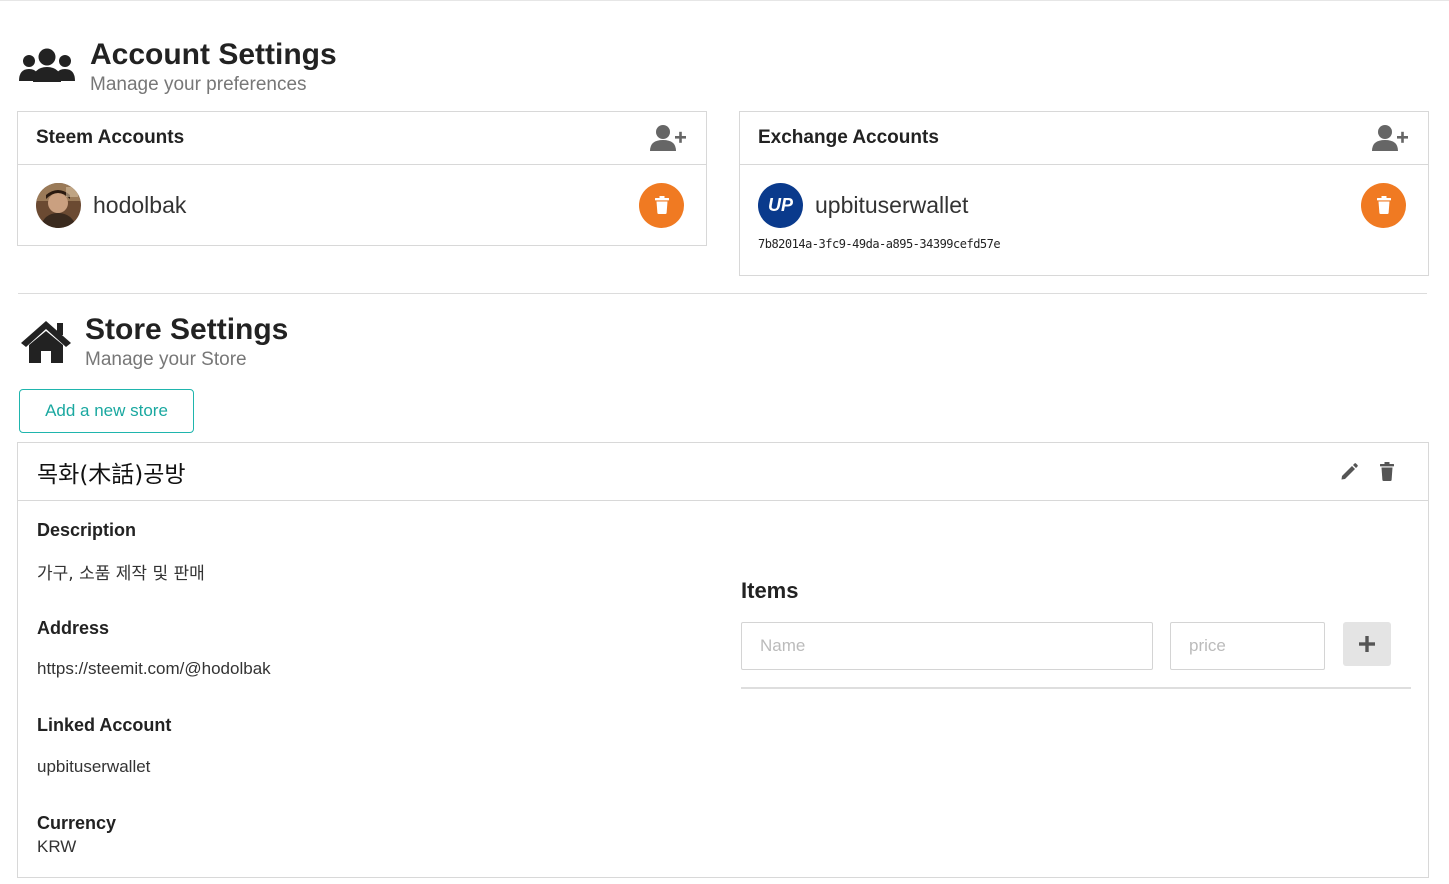 This screenshot has width=1449, height=884. I want to click on upbit-logo: UP, so click(780, 205).